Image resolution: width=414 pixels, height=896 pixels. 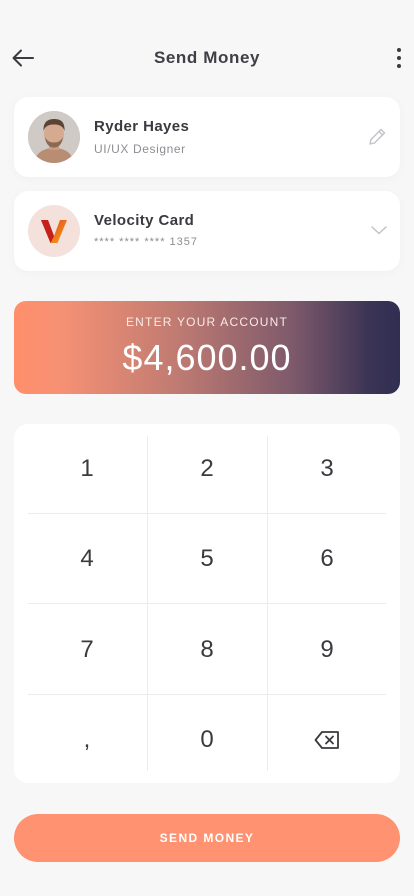 I want to click on more-vertical-icon, so click(x=399, y=50).